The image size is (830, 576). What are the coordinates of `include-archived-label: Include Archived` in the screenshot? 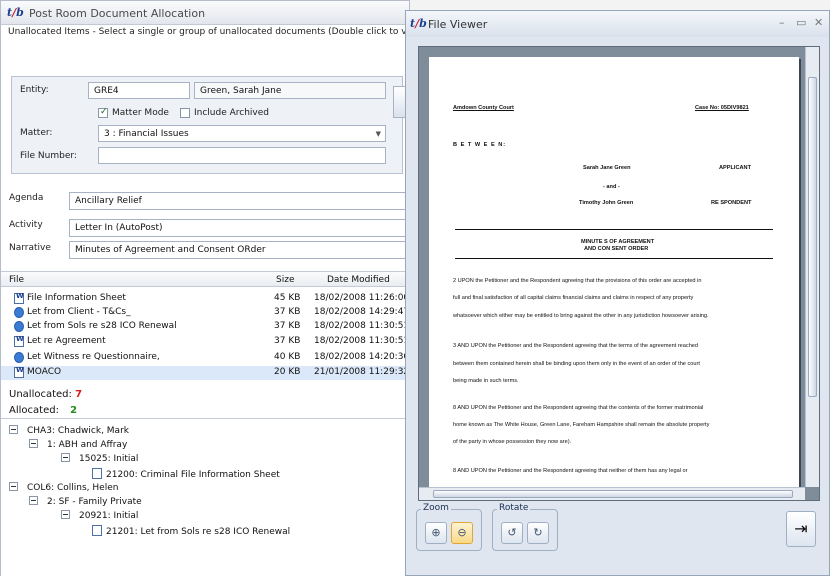 It's located at (232, 113).